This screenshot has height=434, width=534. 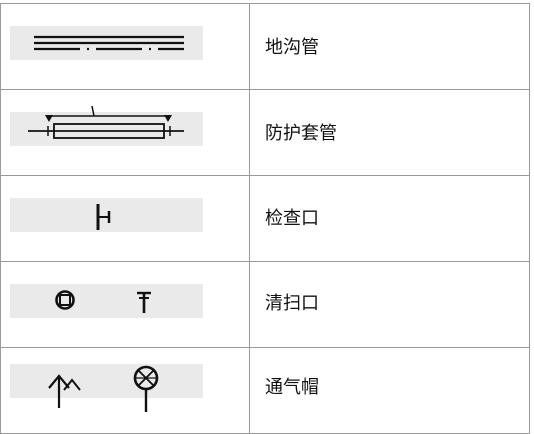 I want to click on vent-cap-icon, so click(x=106, y=388).